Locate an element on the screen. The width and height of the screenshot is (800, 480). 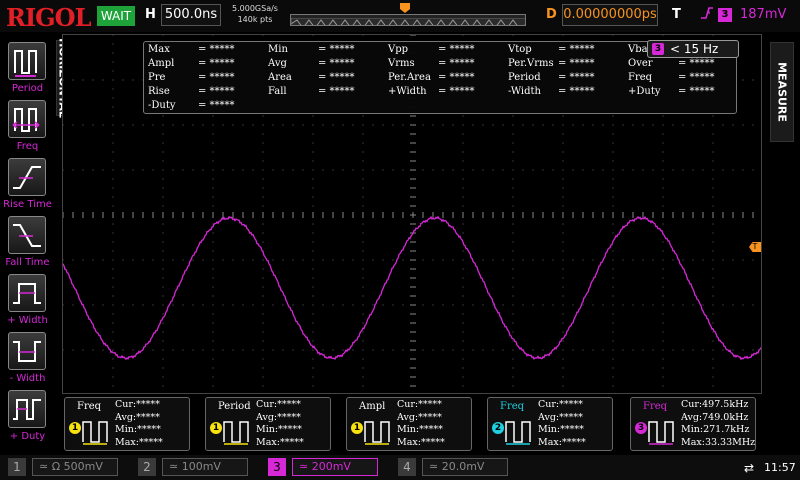
channel-4-number: 4 is located at coordinates (407, 467).